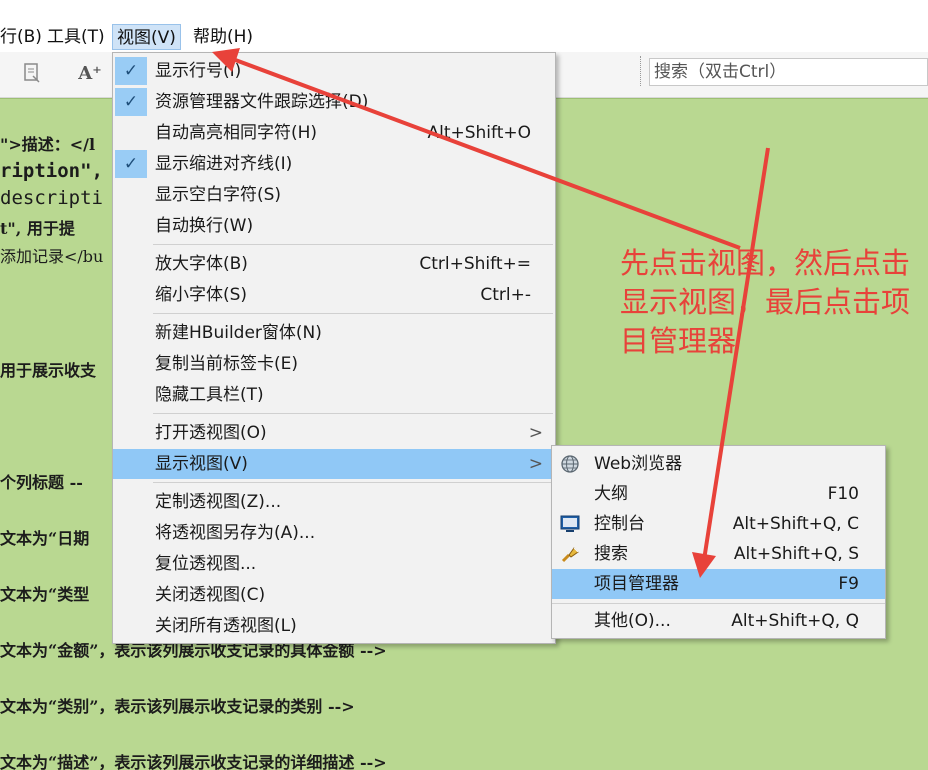 Image resolution: width=928 pixels, height=770 pixels. What do you see at coordinates (198, 71) in the screenshot?
I see `menu-item-label: 显示行号(I)` at bounding box center [198, 71].